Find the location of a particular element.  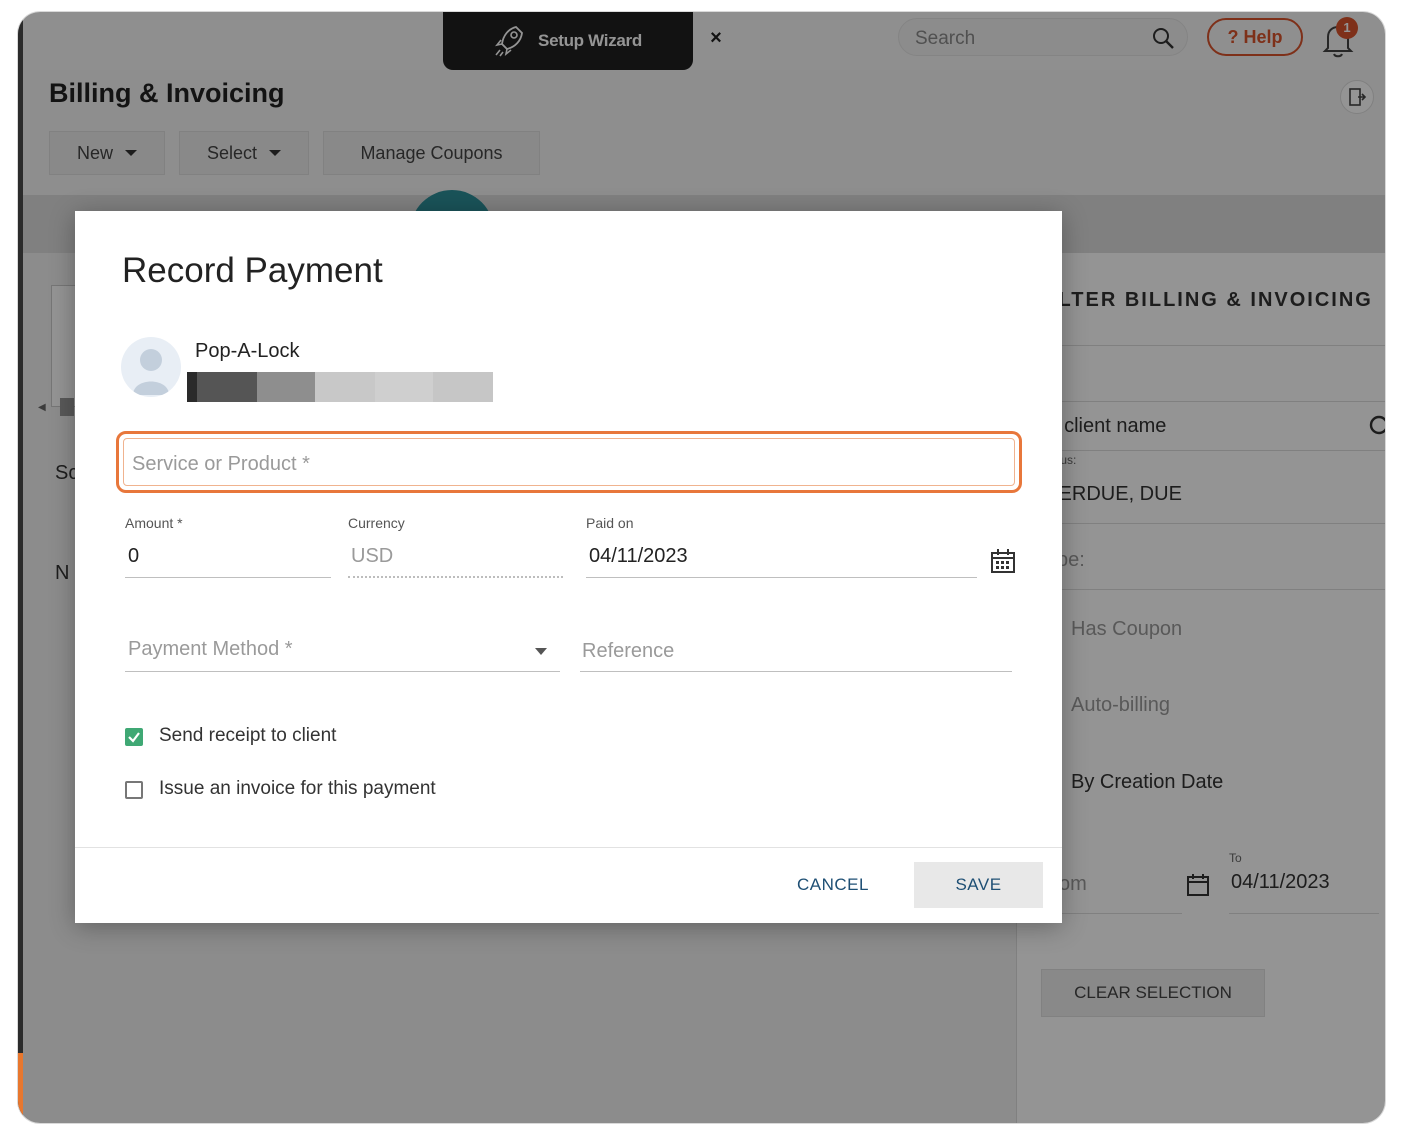

issue-invoice-checkbox is located at coordinates (134, 790).